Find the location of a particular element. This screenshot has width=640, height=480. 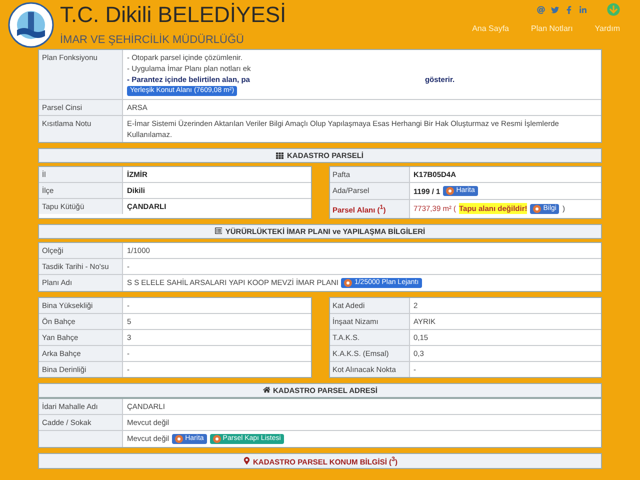

municipality-logo is located at coordinates (31, 25).